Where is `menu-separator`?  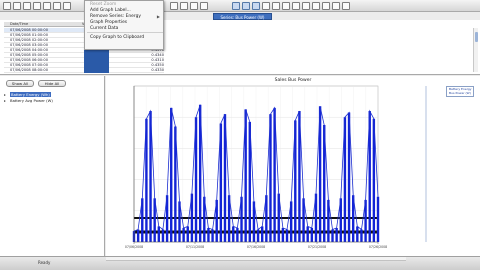 menu-separator is located at coordinates (125, 32).